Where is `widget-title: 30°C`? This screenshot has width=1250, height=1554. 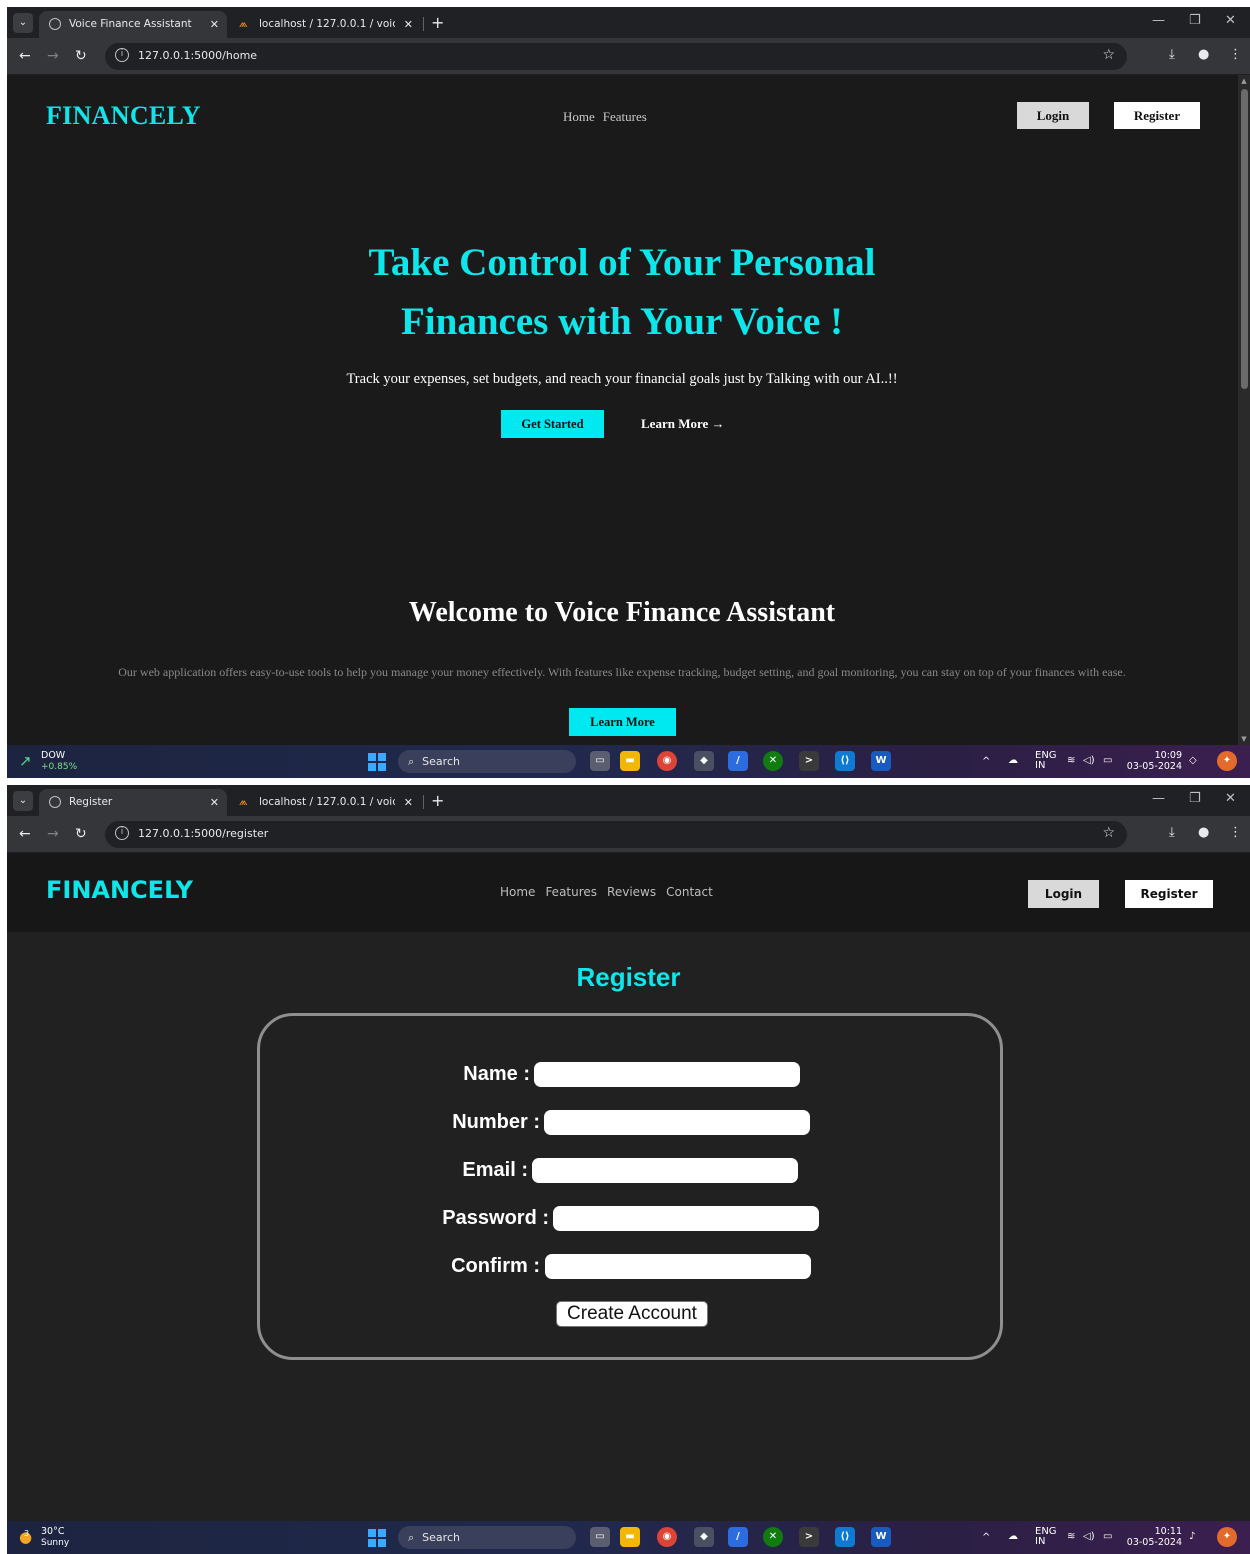 widget-title: 30°C is located at coordinates (52, 1531).